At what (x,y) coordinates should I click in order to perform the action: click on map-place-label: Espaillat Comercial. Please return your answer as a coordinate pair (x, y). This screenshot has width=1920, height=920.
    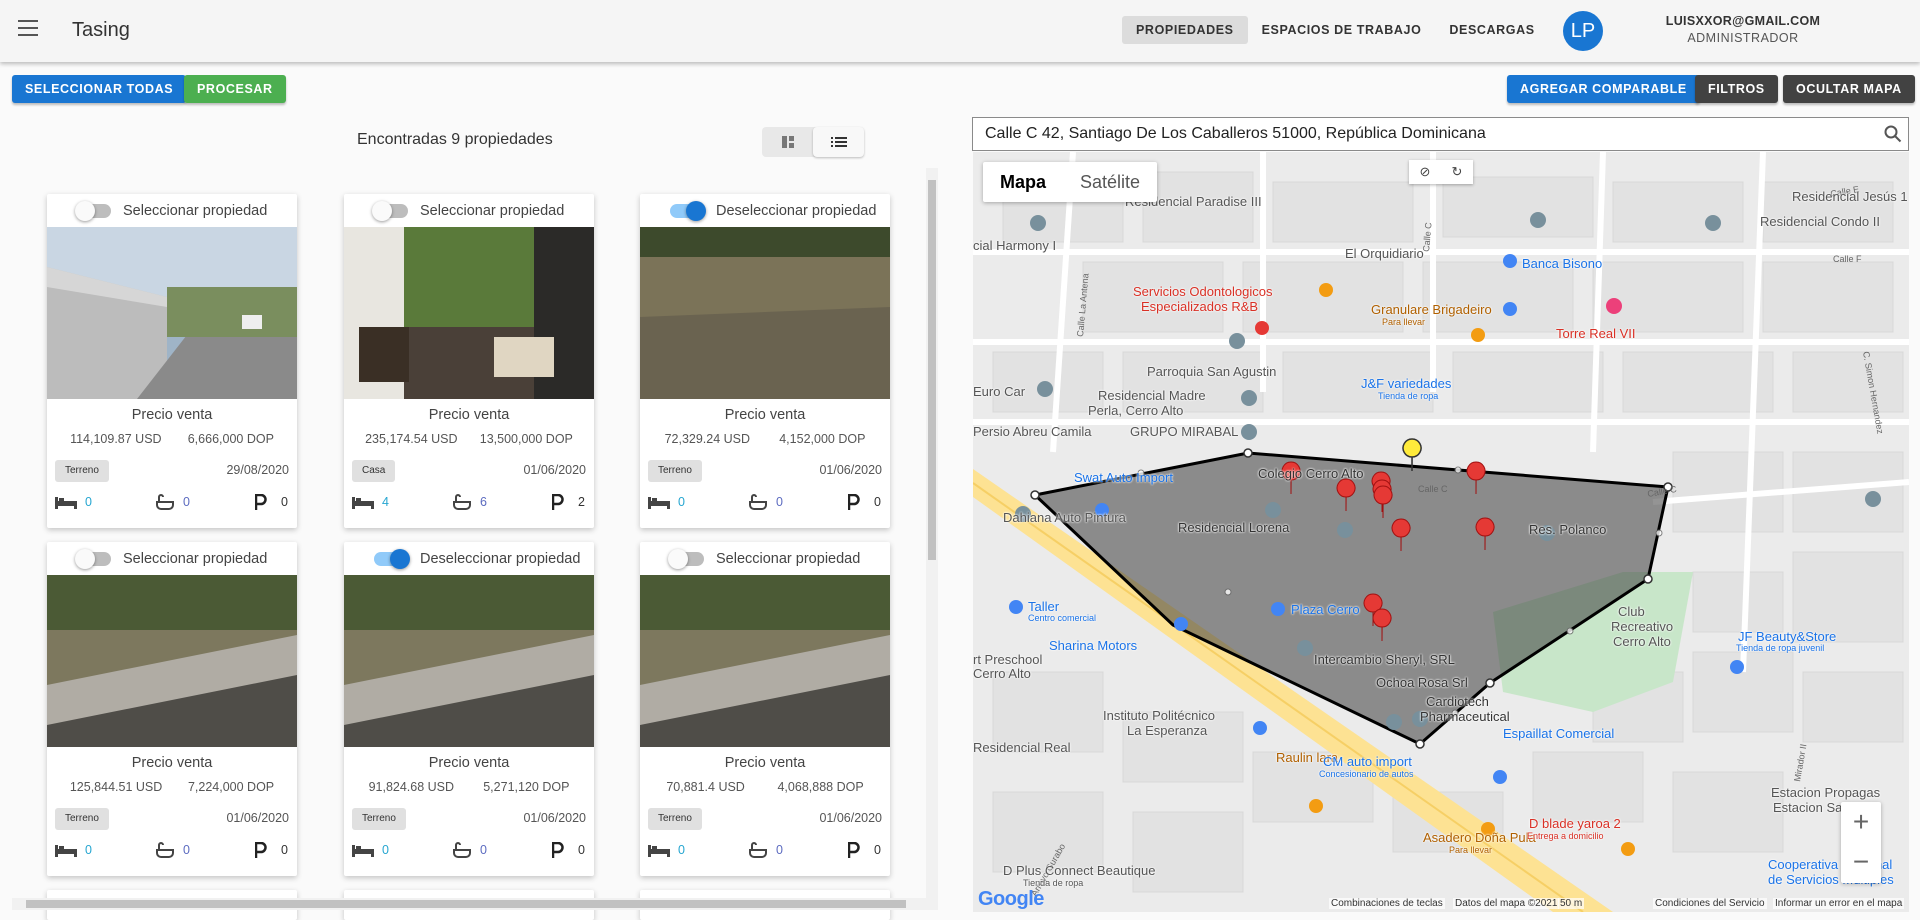
    Looking at the image, I should click on (1558, 733).